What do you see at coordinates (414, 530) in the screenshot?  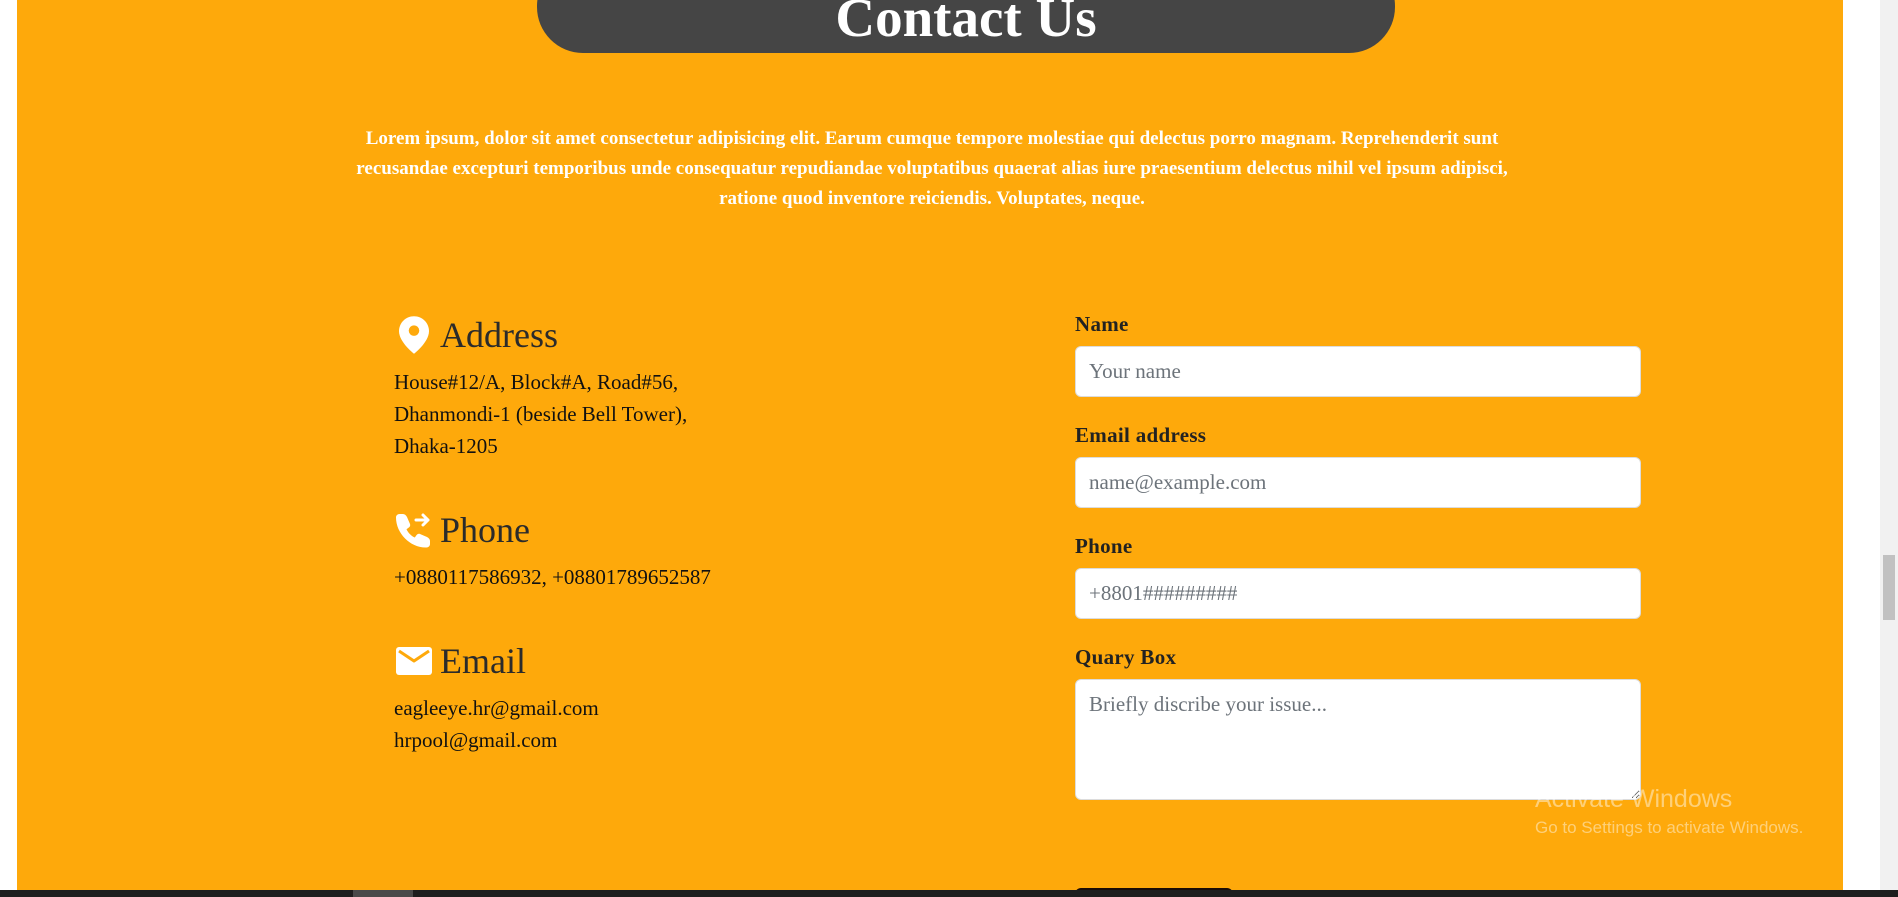 I see `phone-forward-icon` at bounding box center [414, 530].